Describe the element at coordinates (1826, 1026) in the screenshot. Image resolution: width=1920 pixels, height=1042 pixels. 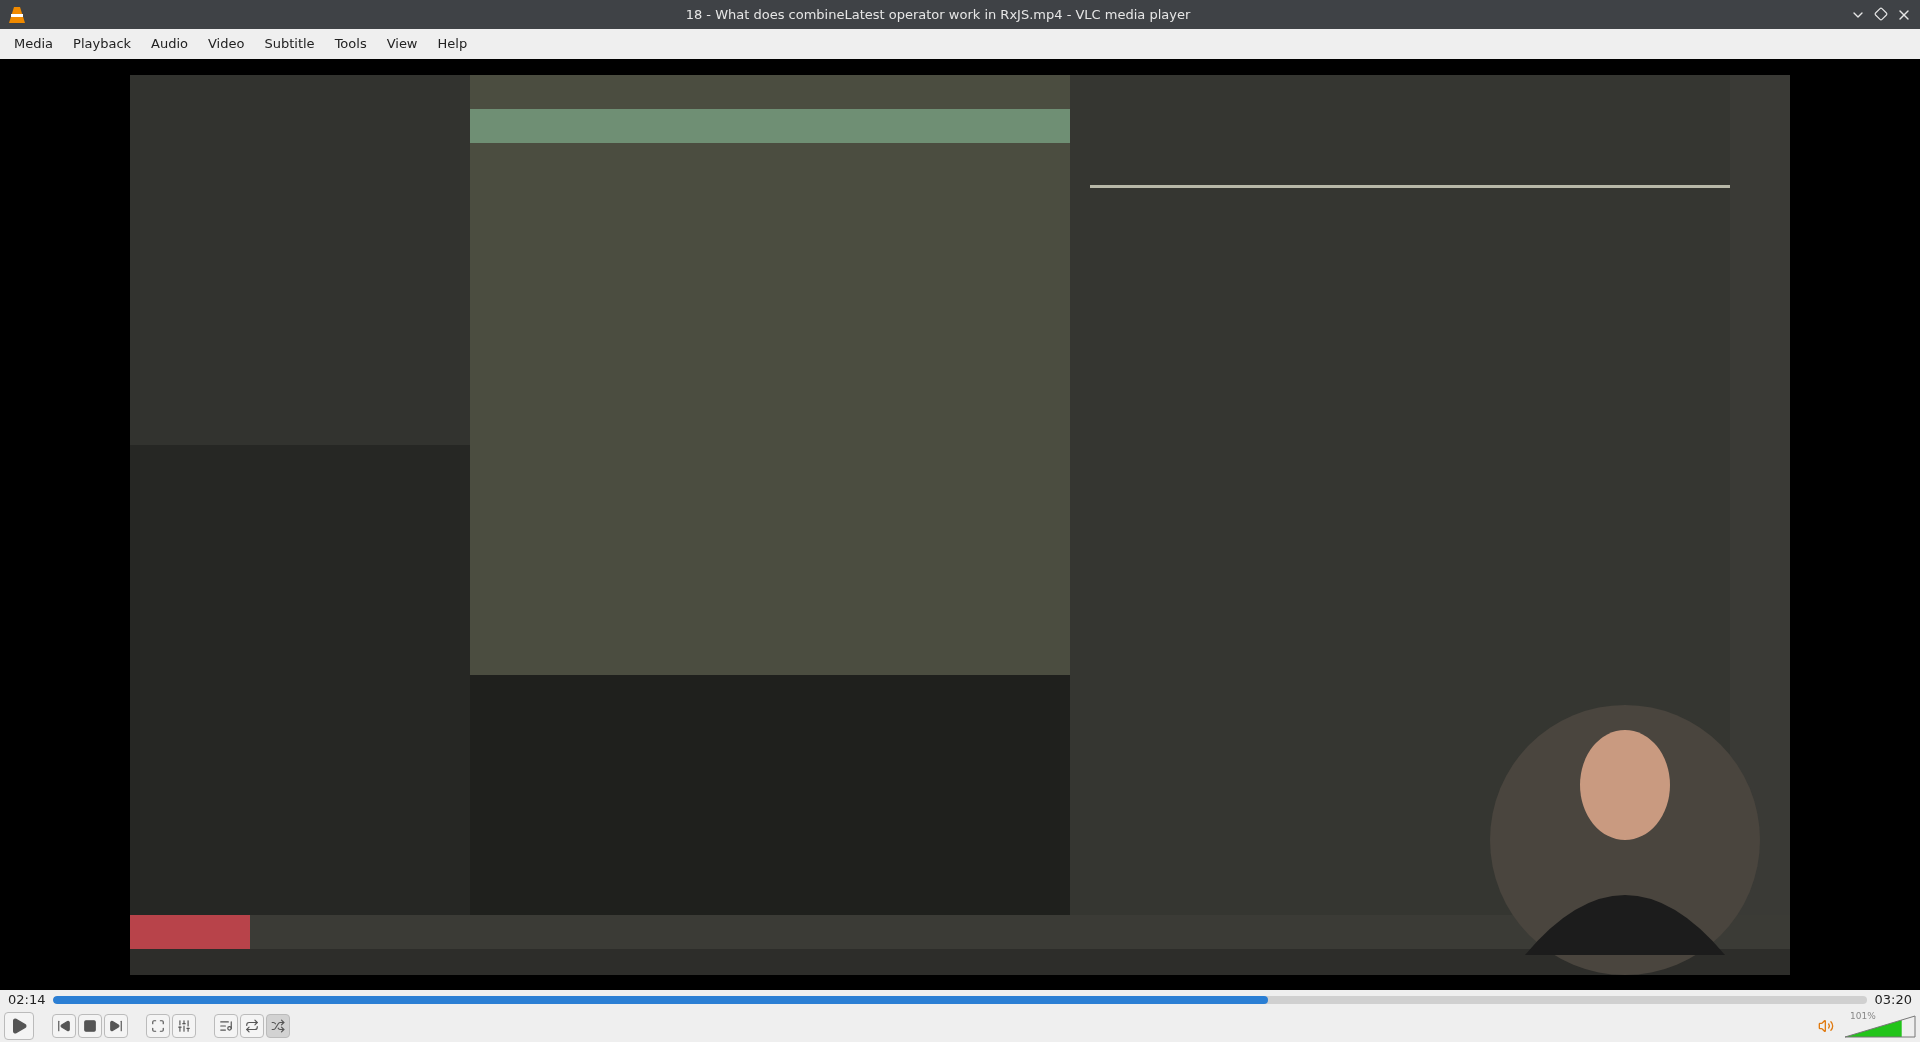
I see `speaker-icon` at that location.